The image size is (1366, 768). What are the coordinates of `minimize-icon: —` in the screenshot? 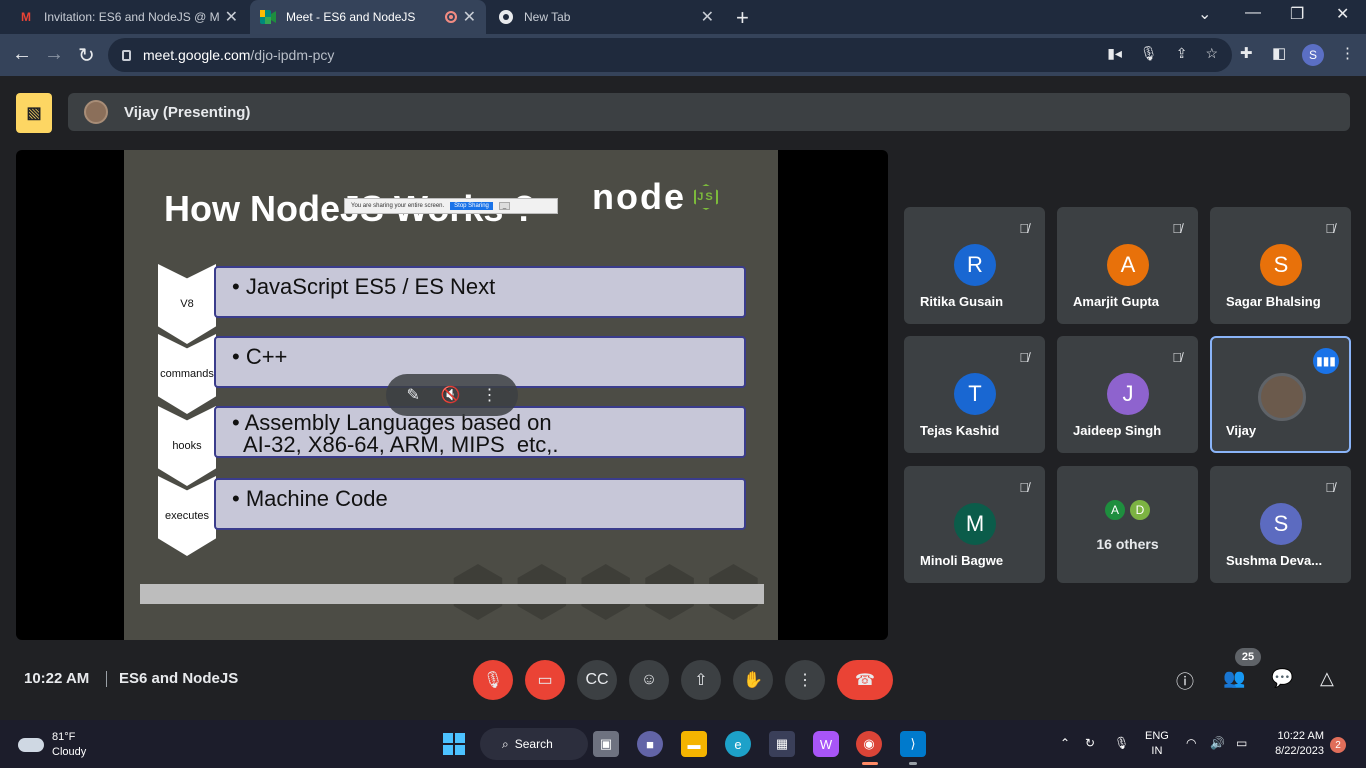 It's located at (1253, 13).